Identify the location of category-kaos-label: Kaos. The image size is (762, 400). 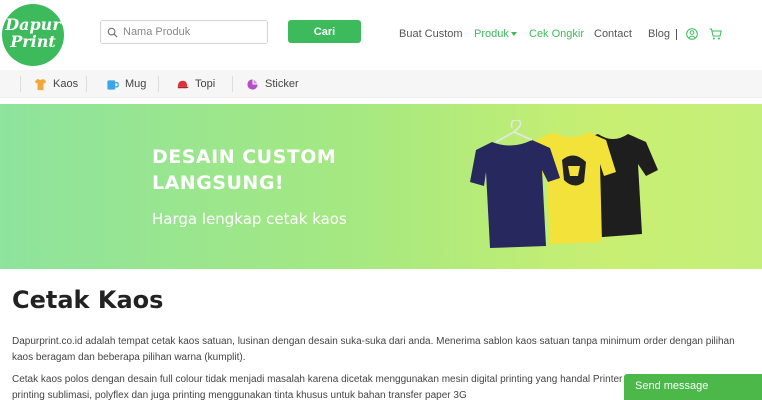
(66, 84).